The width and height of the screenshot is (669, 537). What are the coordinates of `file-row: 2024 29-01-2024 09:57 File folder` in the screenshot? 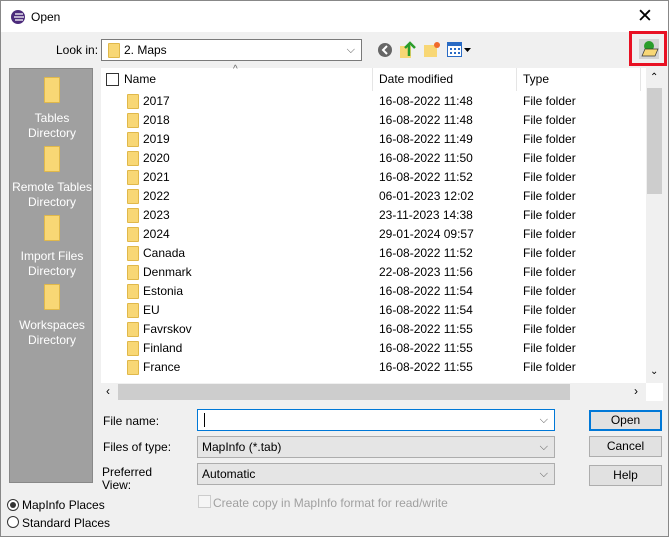 It's located at (373, 234).